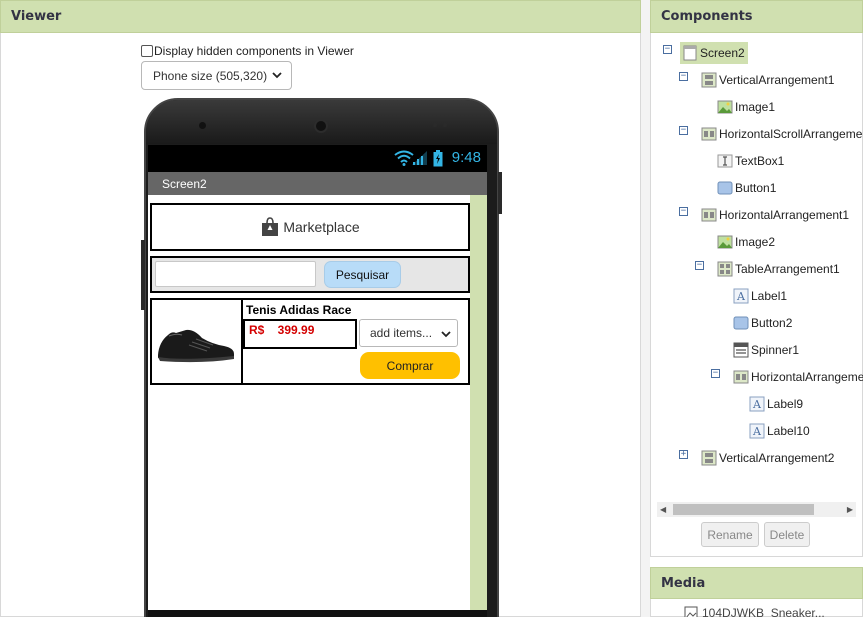  I want to click on tree-item-label10: A Label10, so click(779, 431).